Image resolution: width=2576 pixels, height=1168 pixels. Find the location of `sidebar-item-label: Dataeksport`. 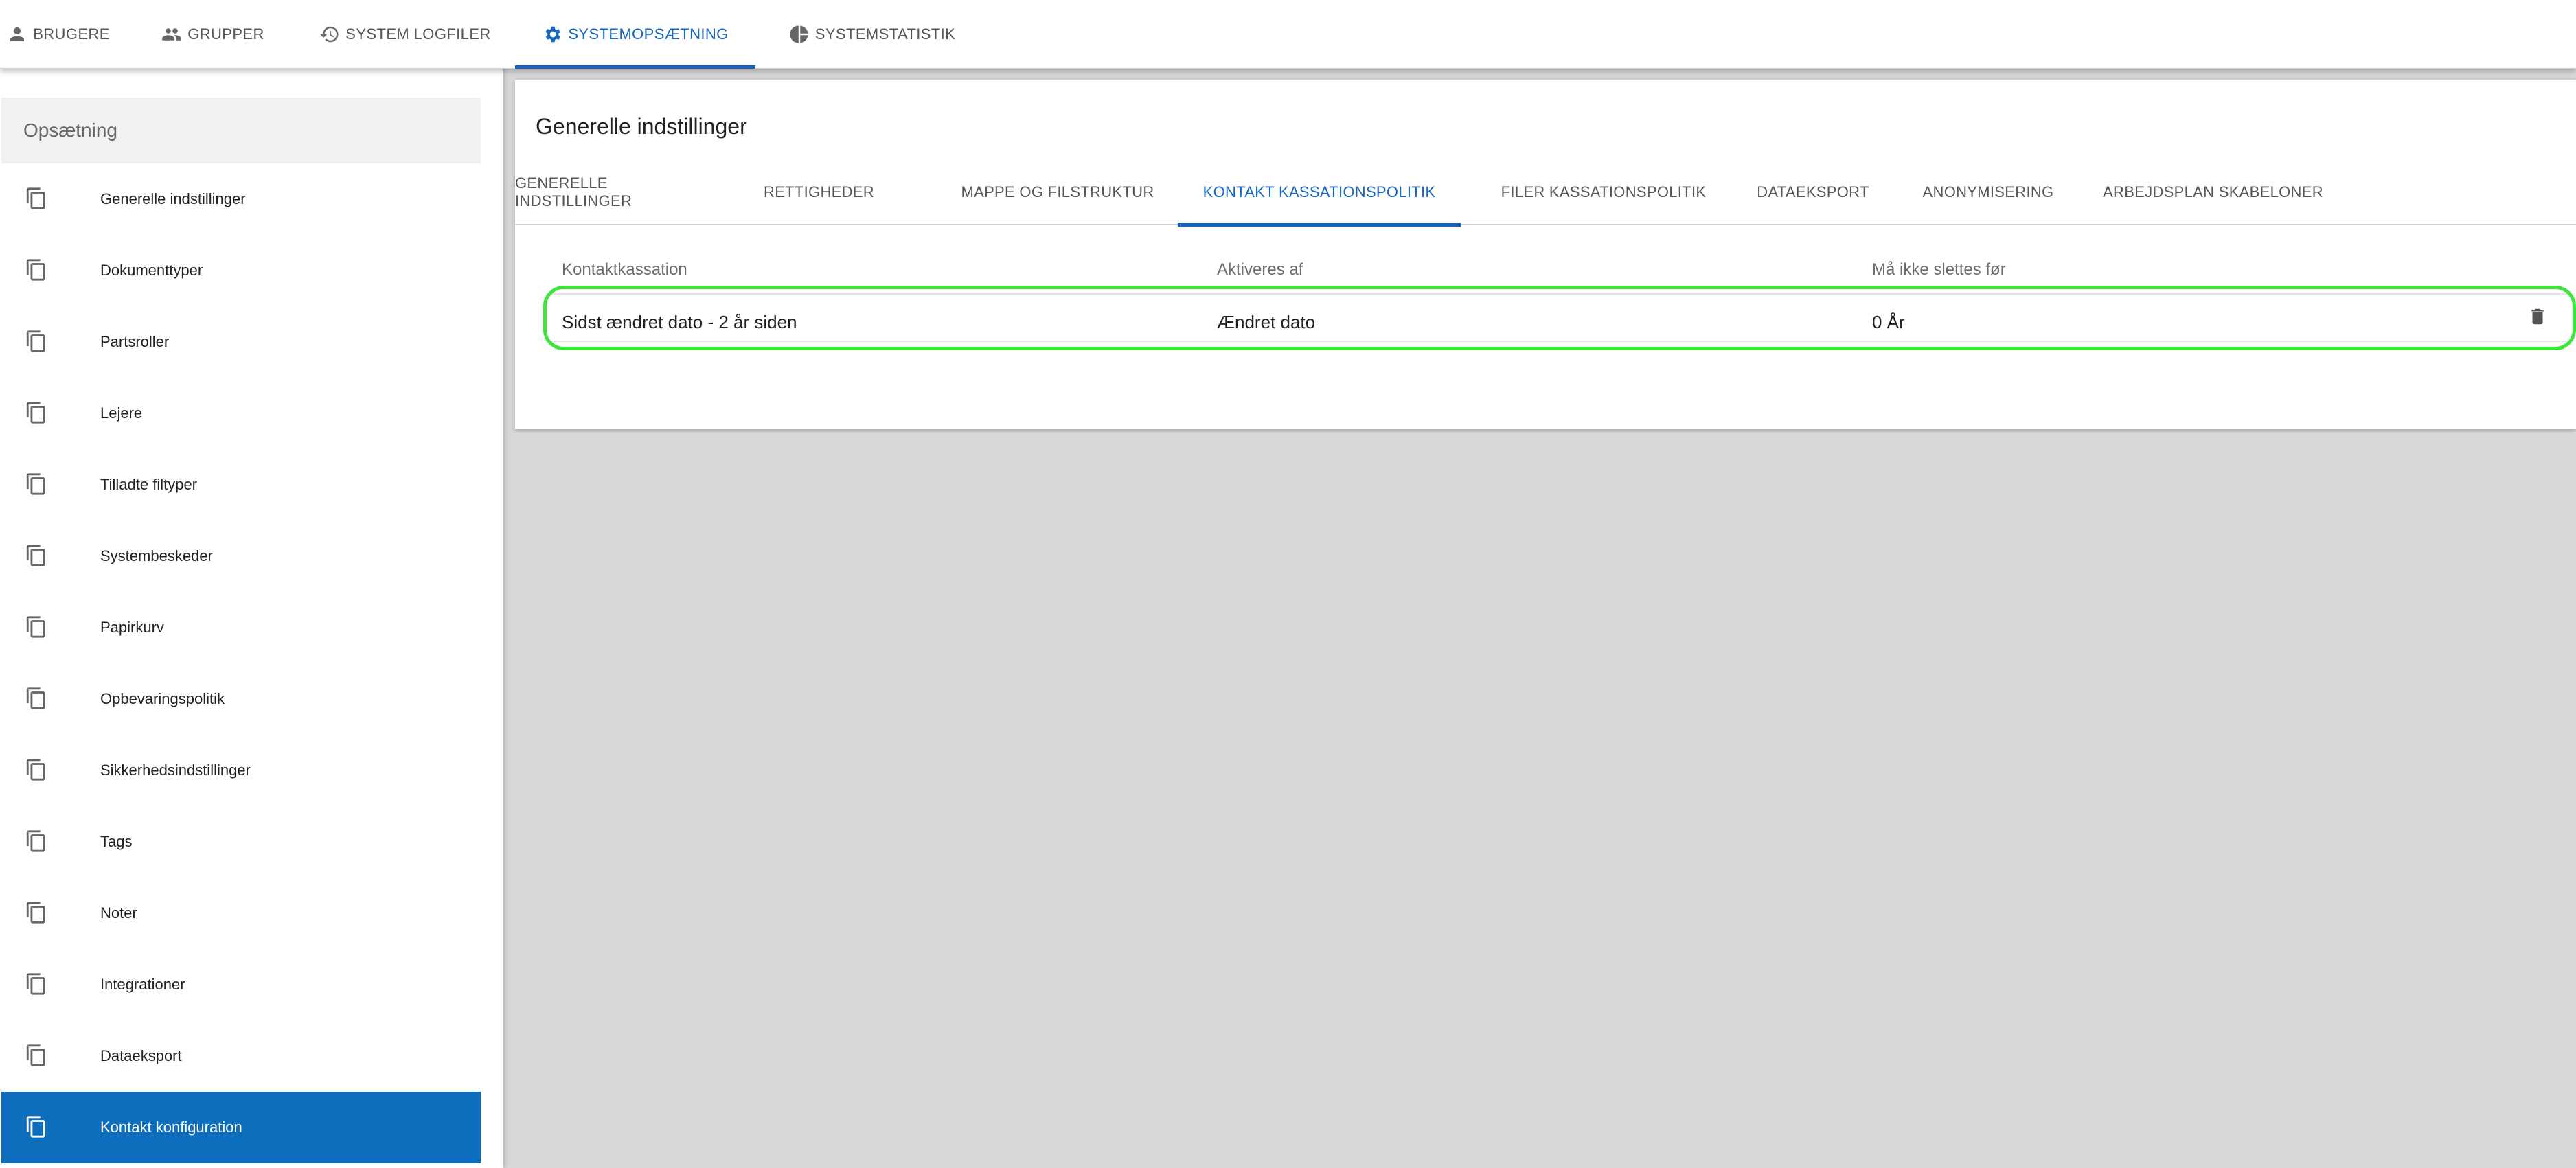

sidebar-item-label: Dataeksport is located at coordinates (141, 1055).